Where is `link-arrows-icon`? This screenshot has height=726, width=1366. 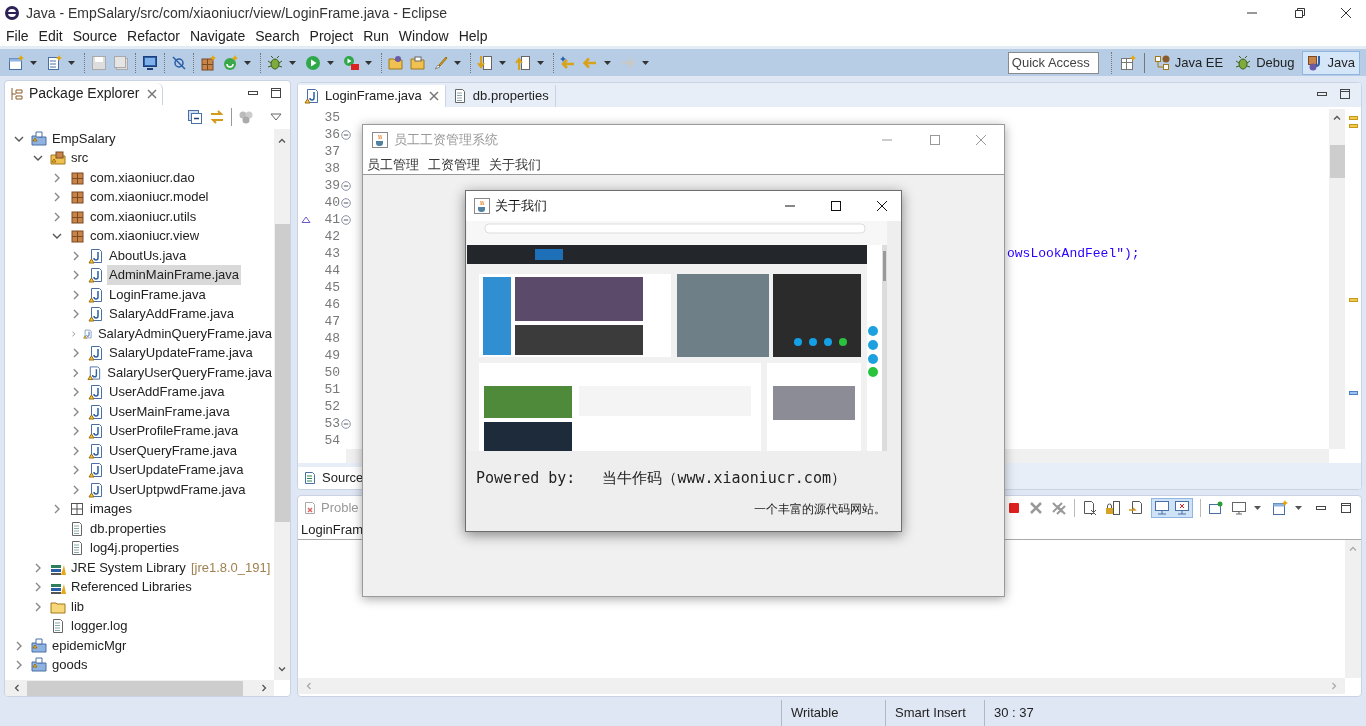
link-arrows-icon is located at coordinates (217, 116).